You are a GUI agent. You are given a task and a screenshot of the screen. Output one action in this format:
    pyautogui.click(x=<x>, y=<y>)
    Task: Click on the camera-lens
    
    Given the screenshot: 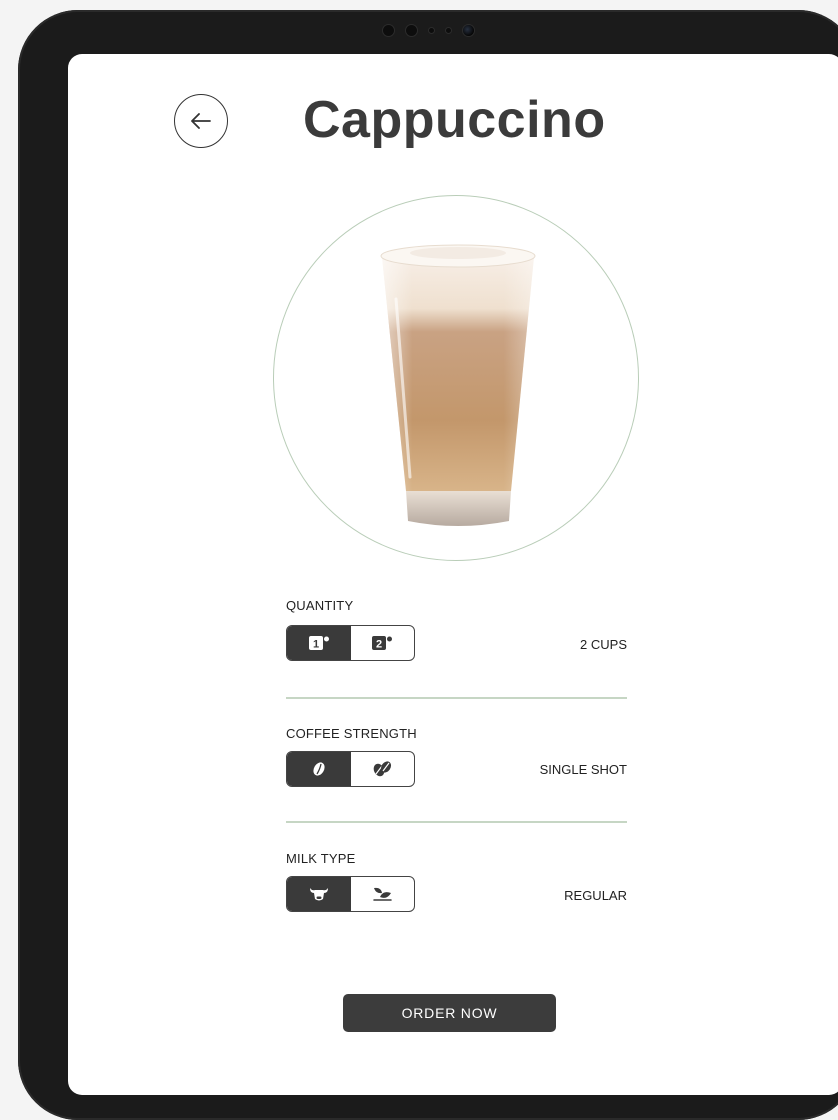 What is the action you would take?
    pyautogui.click(x=468, y=30)
    